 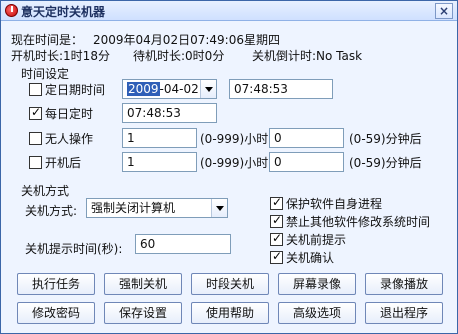 What do you see at coordinates (51, 211) in the screenshot?
I see `shutdown-mode-label: 关机方式:` at bounding box center [51, 211].